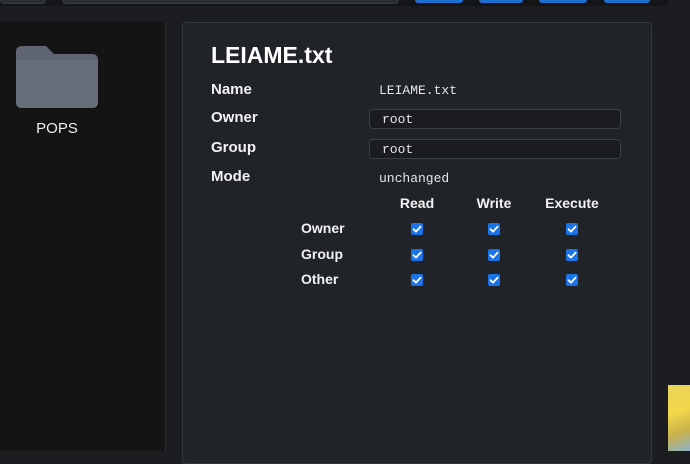 Image resolution: width=690 pixels, height=464 pixels. I want to click on checkbox-group-write, so click(494, 255).